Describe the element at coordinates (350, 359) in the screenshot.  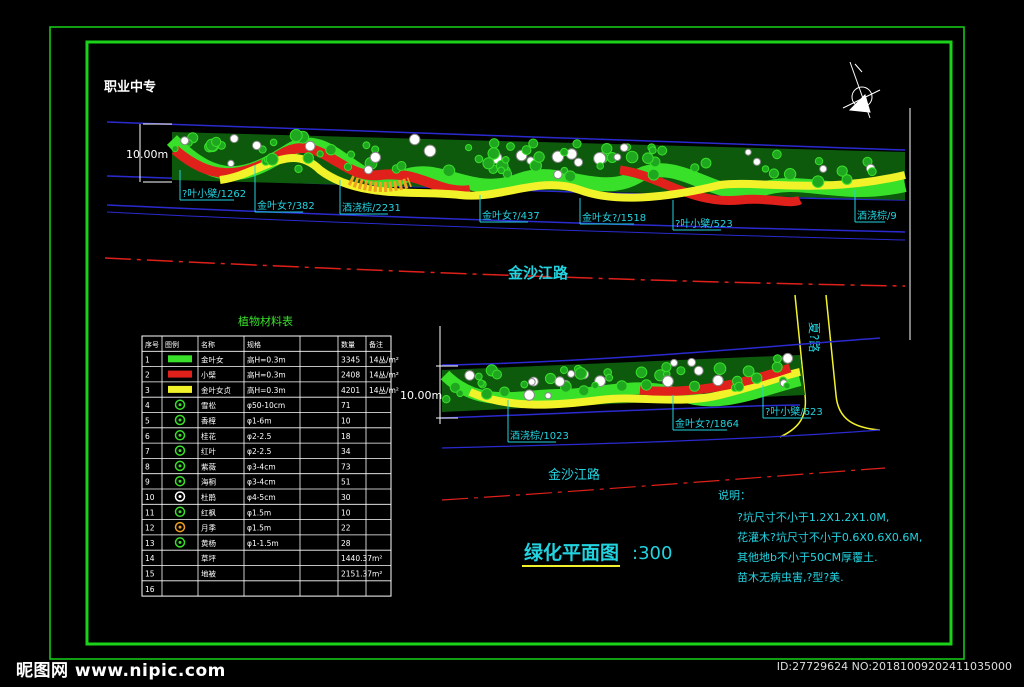
I see `table-cell: 3345` at that location.